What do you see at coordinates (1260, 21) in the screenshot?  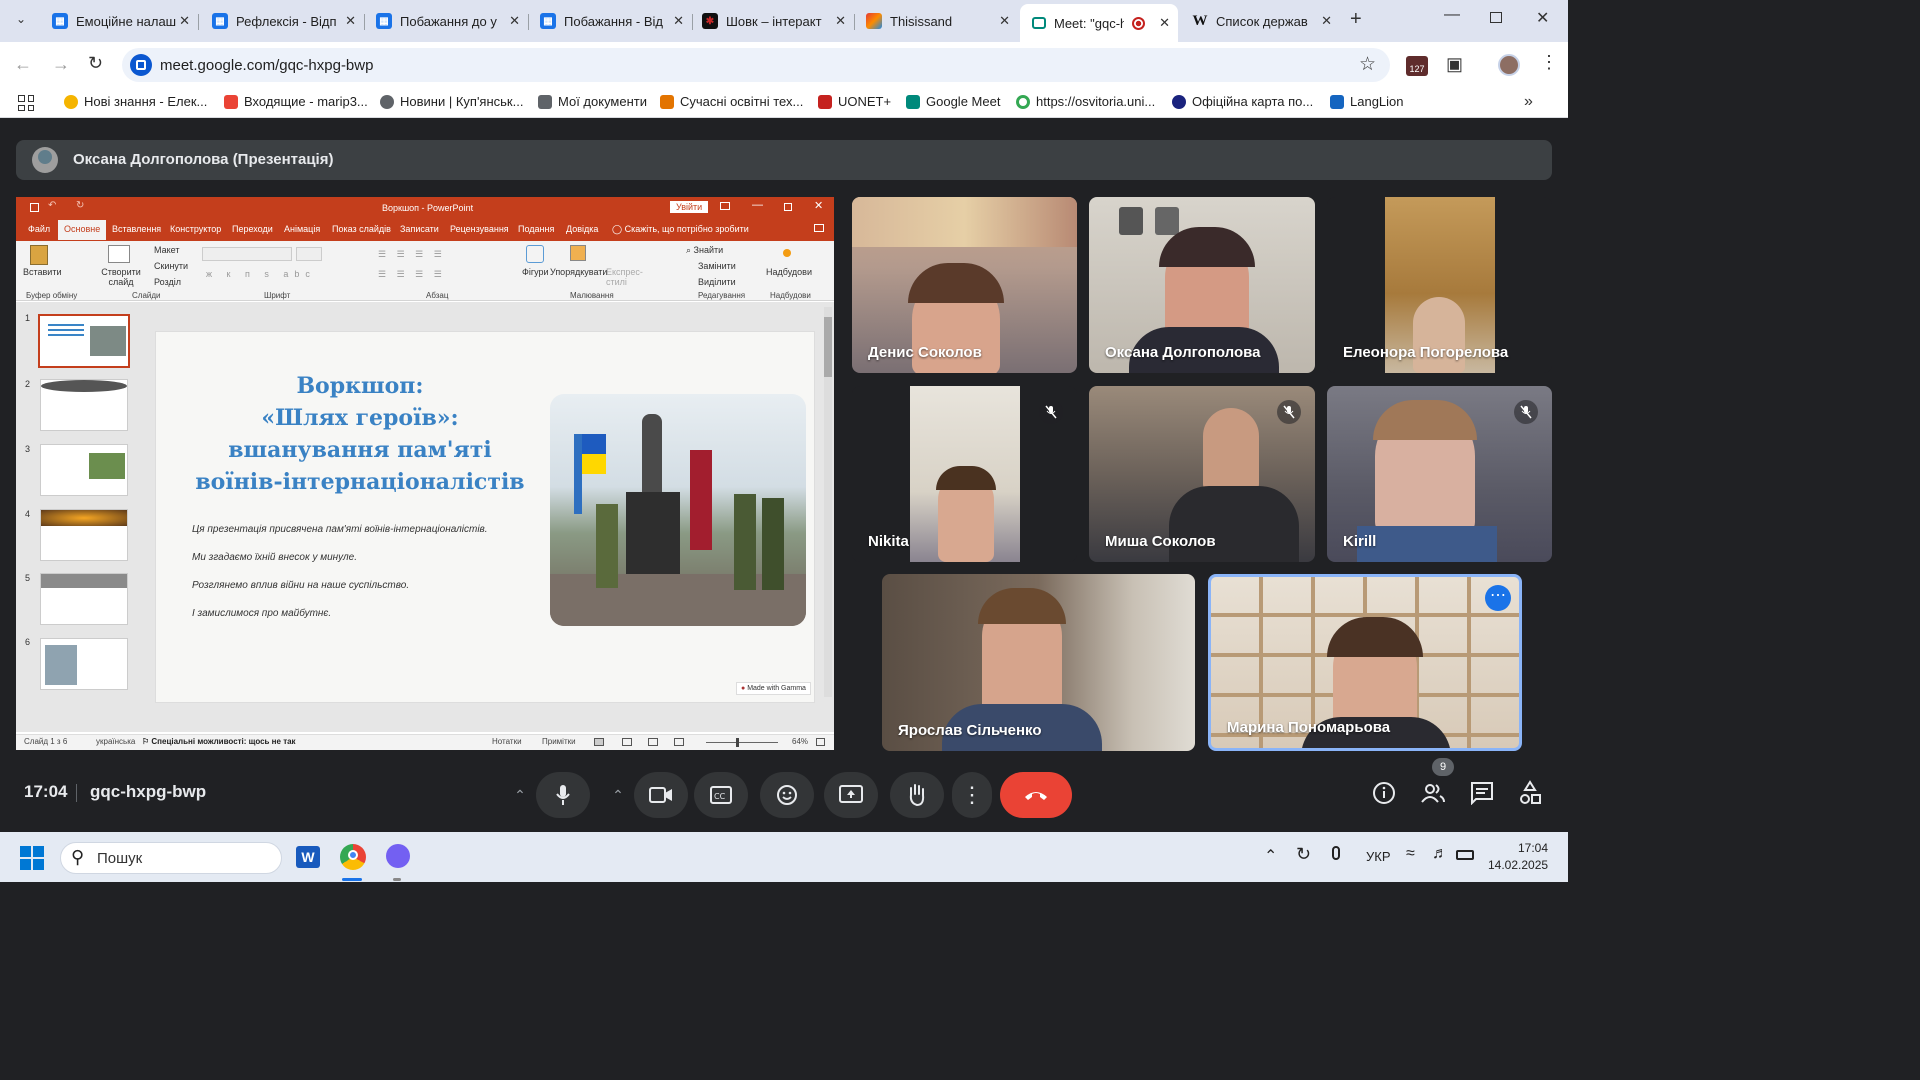 I see `tab-wikipedia: W Список держав ✕` at bounding box center [1260, 21].